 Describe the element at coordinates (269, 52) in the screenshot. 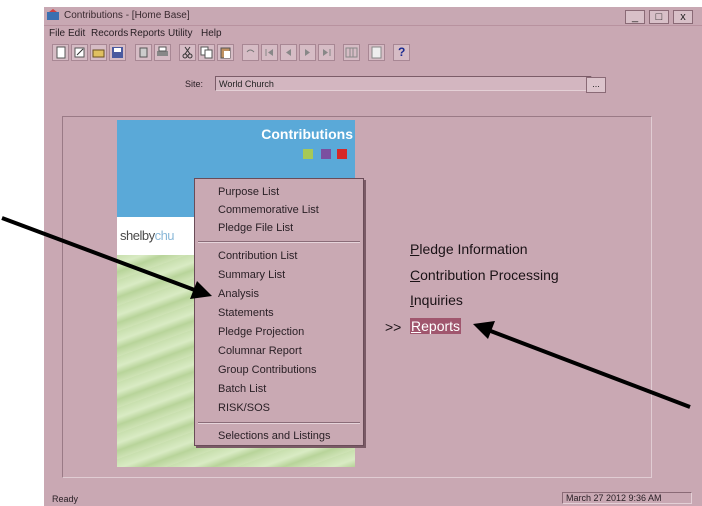

I see `first-record-icon` at that location.